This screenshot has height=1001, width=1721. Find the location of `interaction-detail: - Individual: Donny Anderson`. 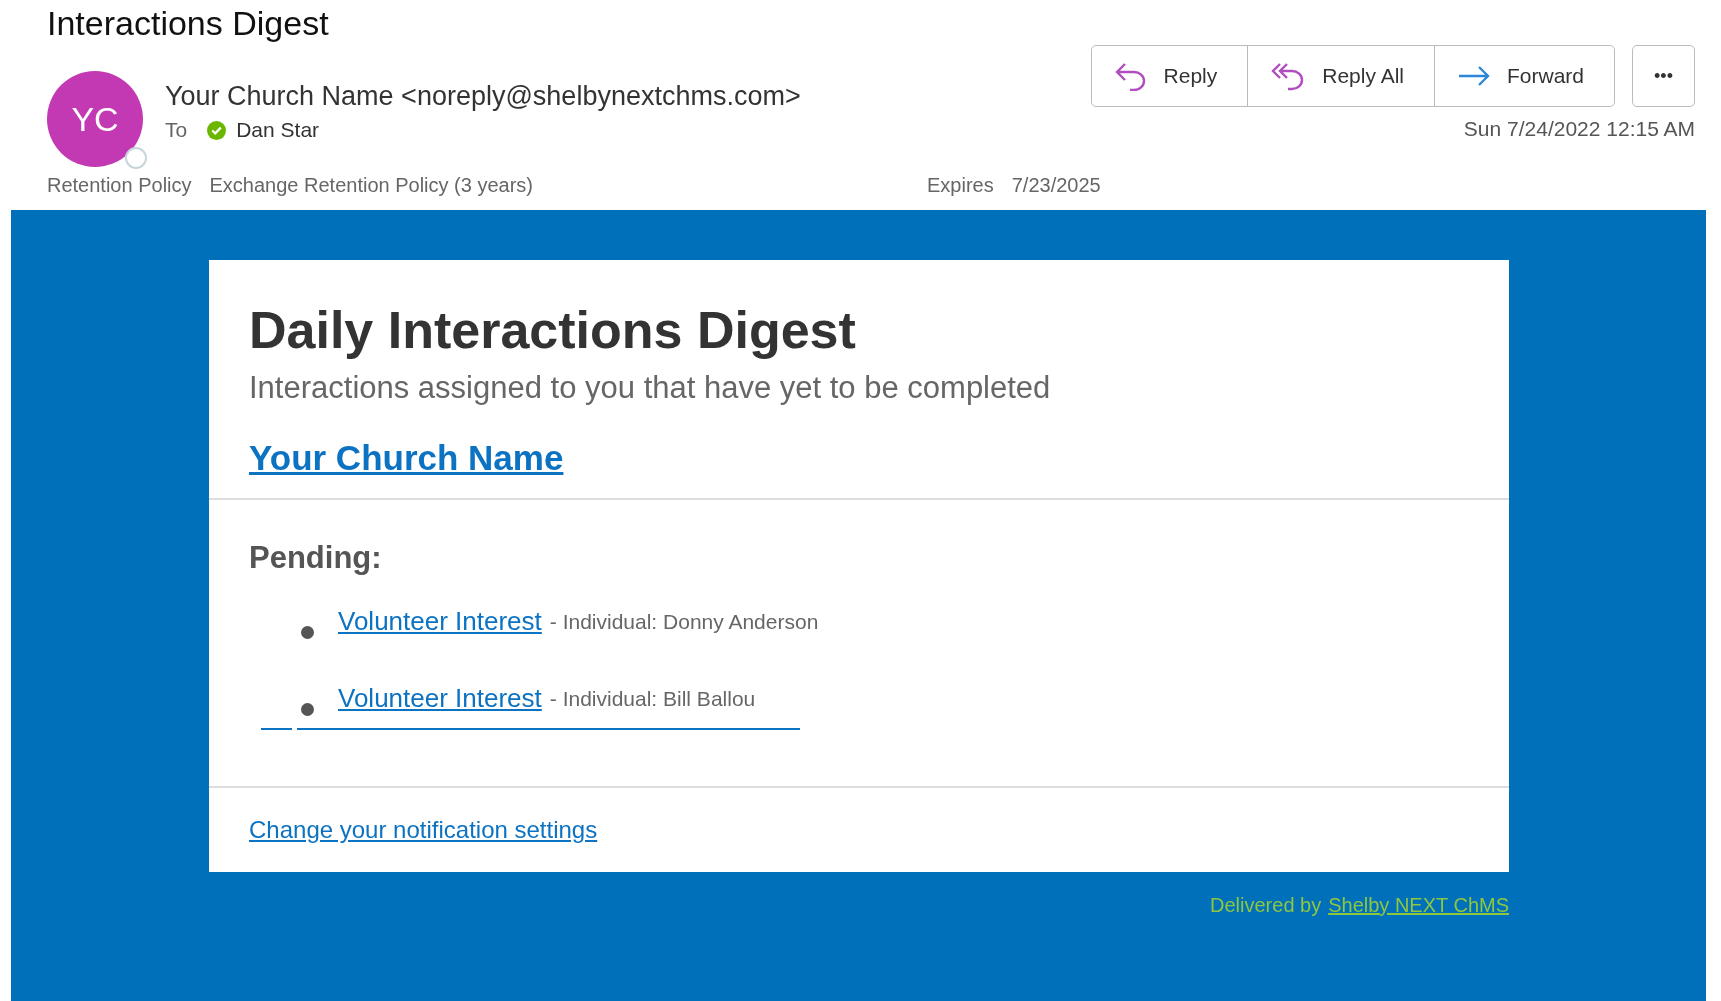

interaction-detail: - Individual: Donny Anderson is located at coordinates (684, 621).